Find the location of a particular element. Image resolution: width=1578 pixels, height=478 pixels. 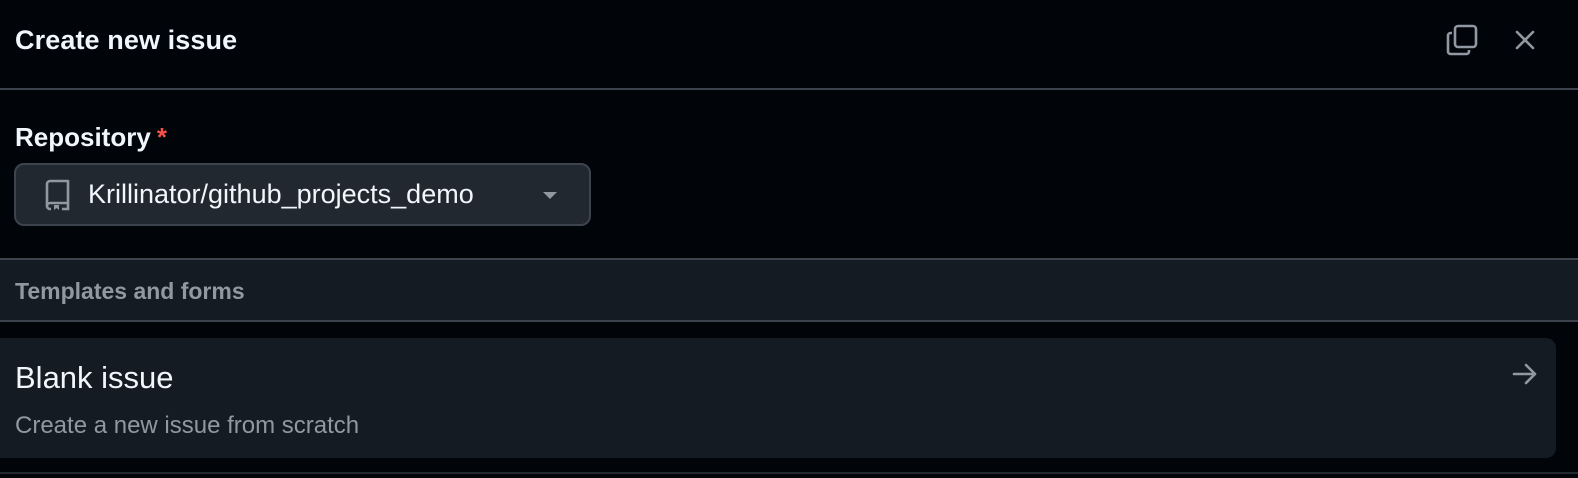

copy-button is located at coordinates (1462, 42).